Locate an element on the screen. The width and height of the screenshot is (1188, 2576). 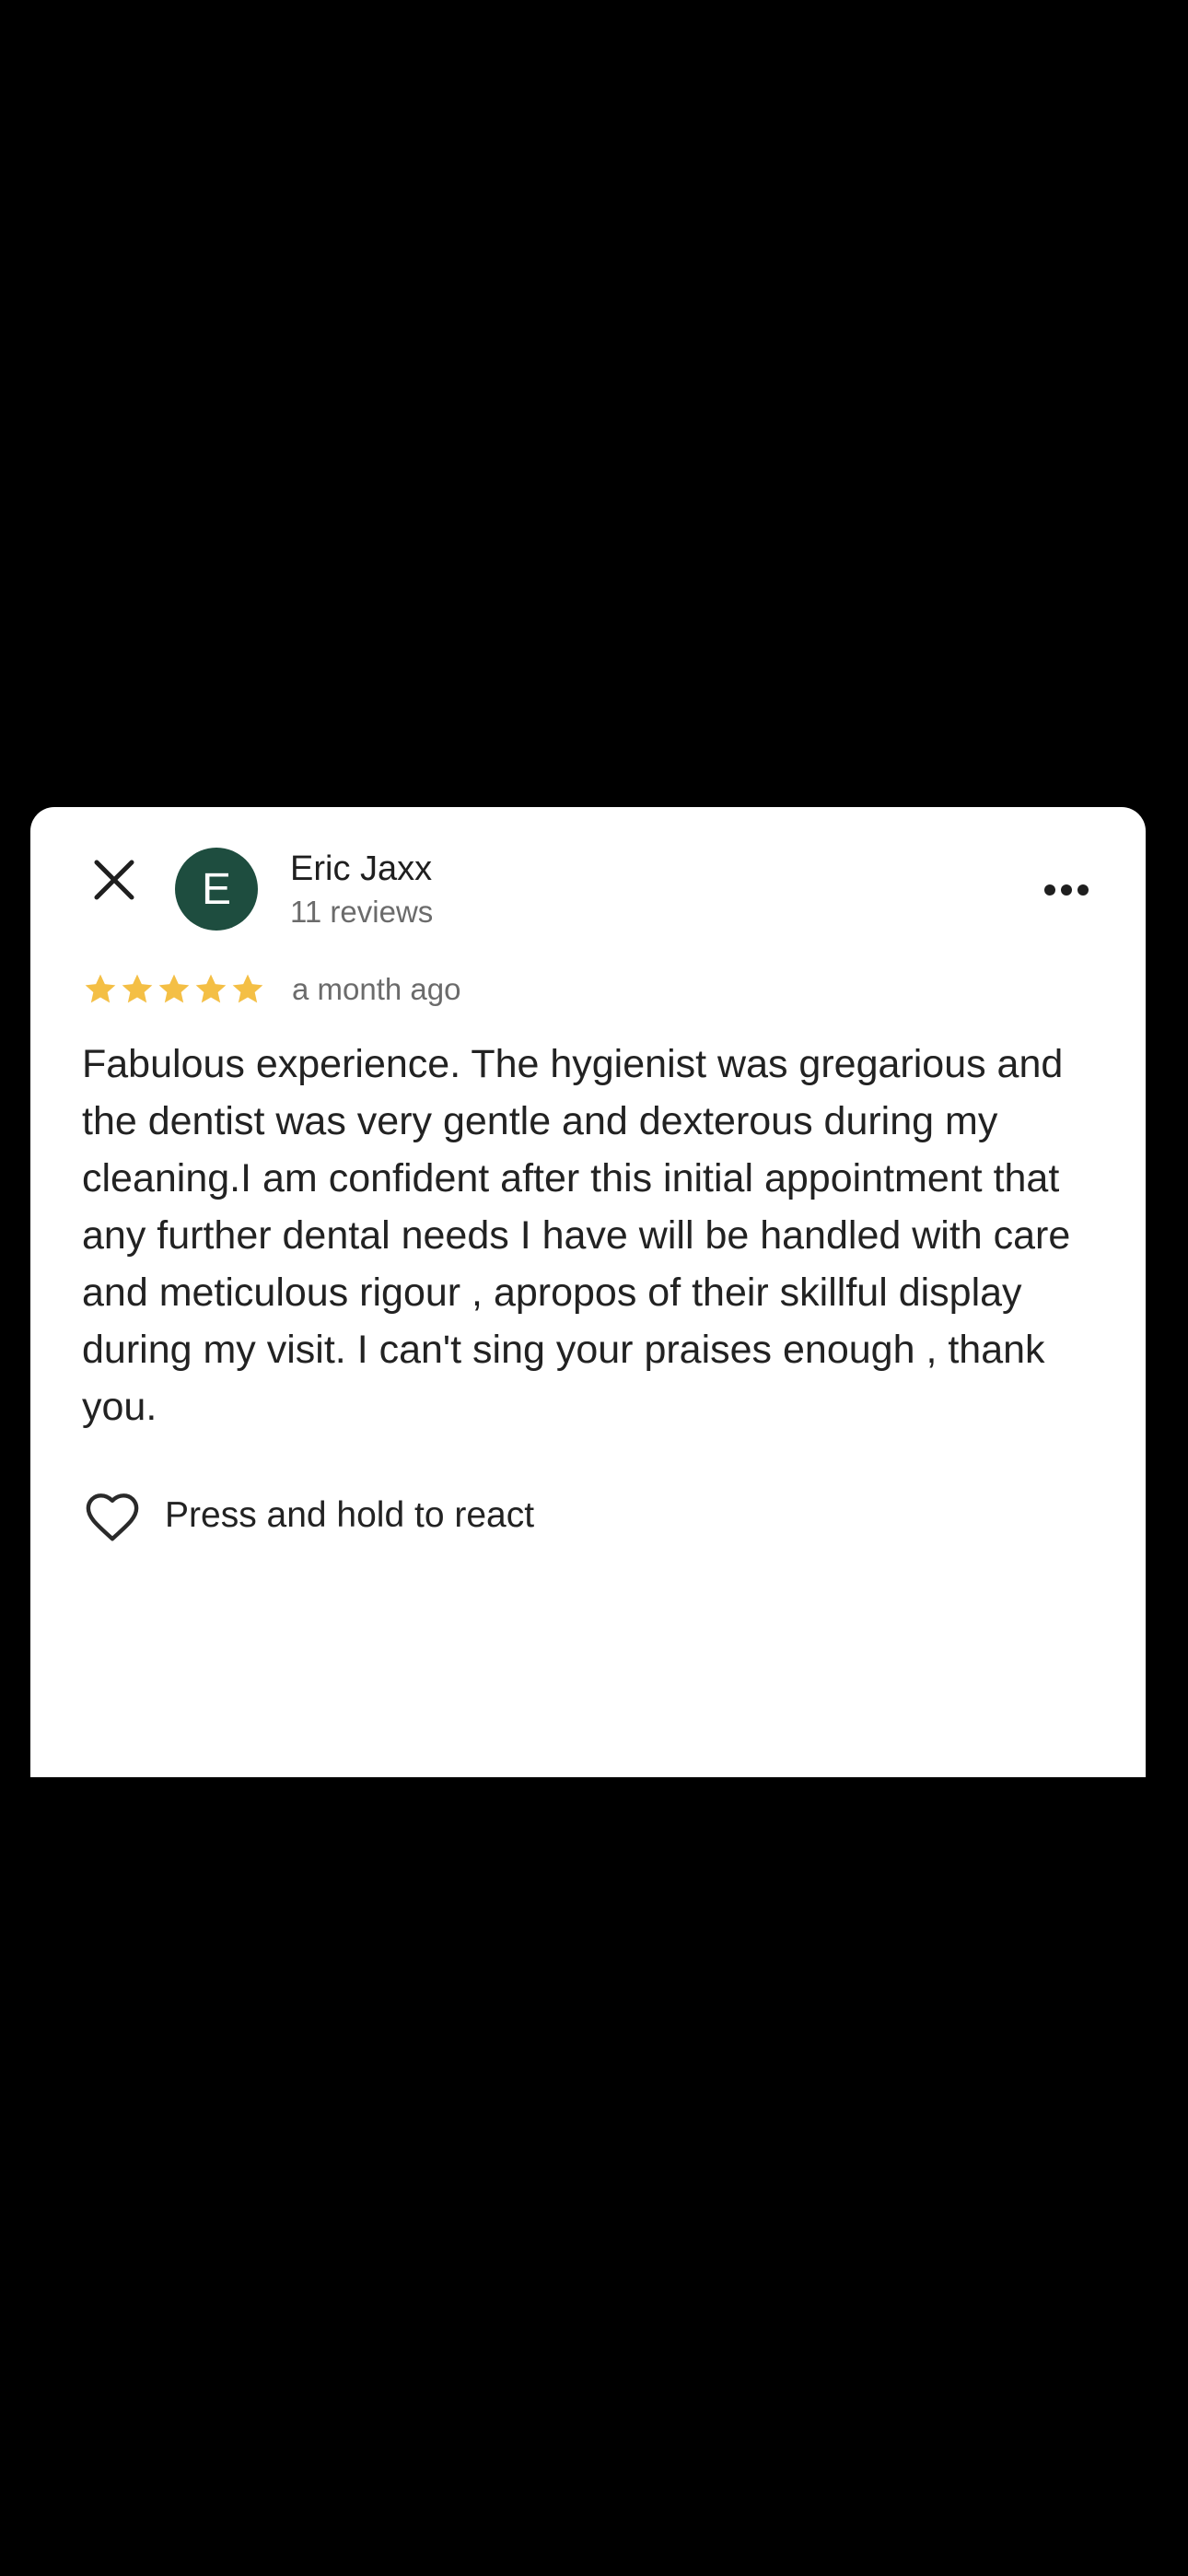
author-review-count: 11 reviews is located at coordinates (362, 912).